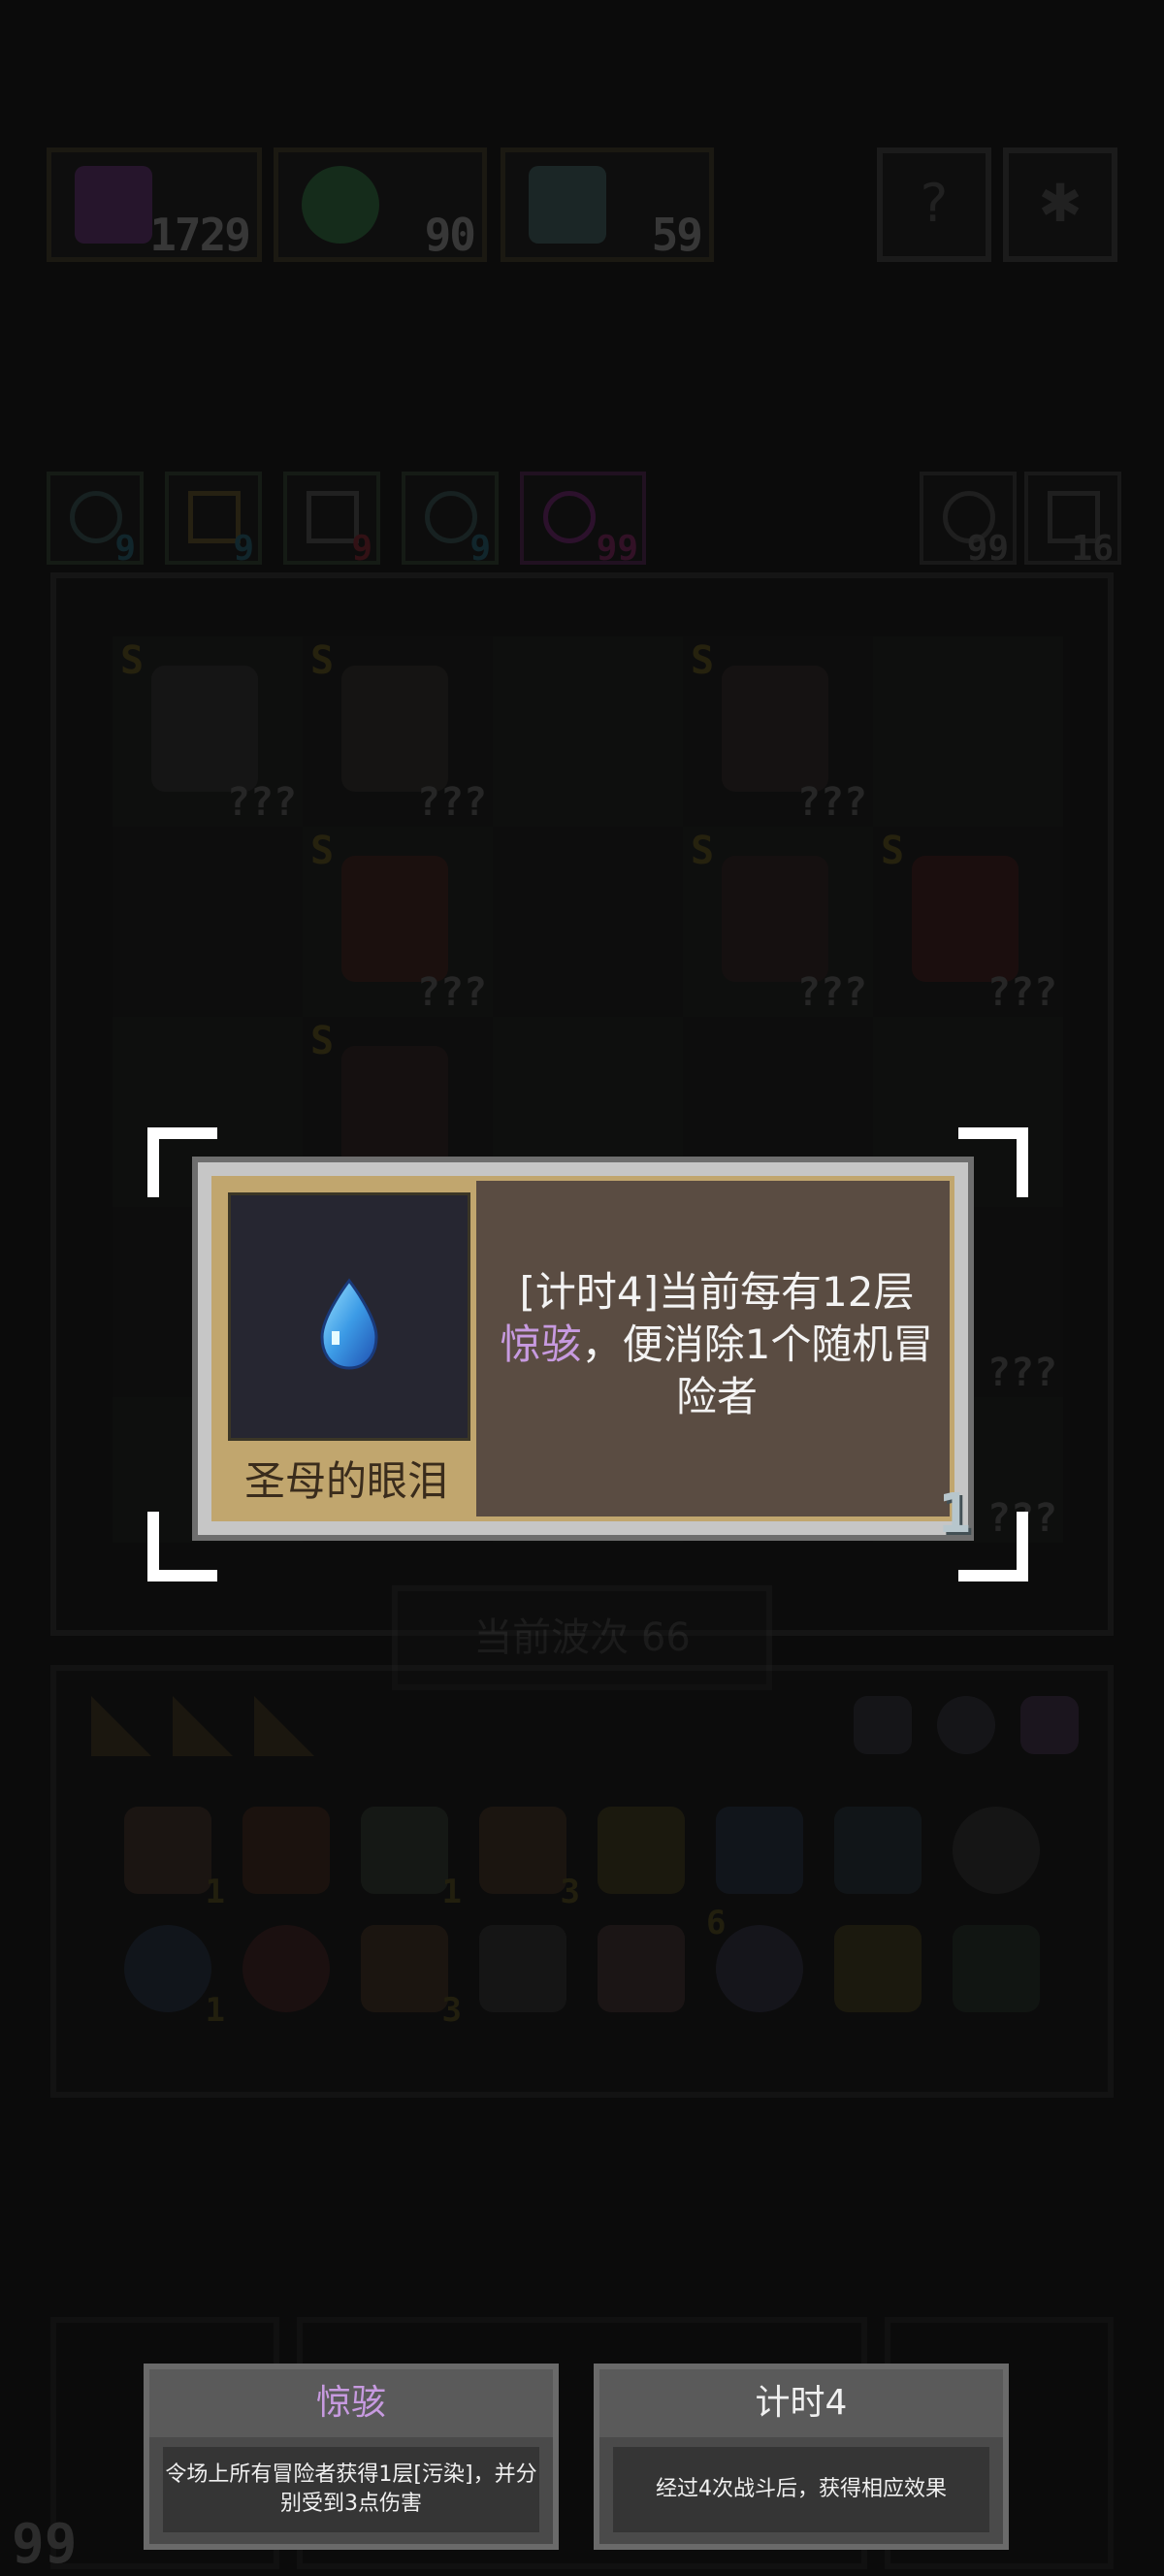 This screenshot has width=1164, height=2576. Describe the element at coordinates (754, 1958) in the screenshot. I see `sparkle-item-icon: 6` at that location.